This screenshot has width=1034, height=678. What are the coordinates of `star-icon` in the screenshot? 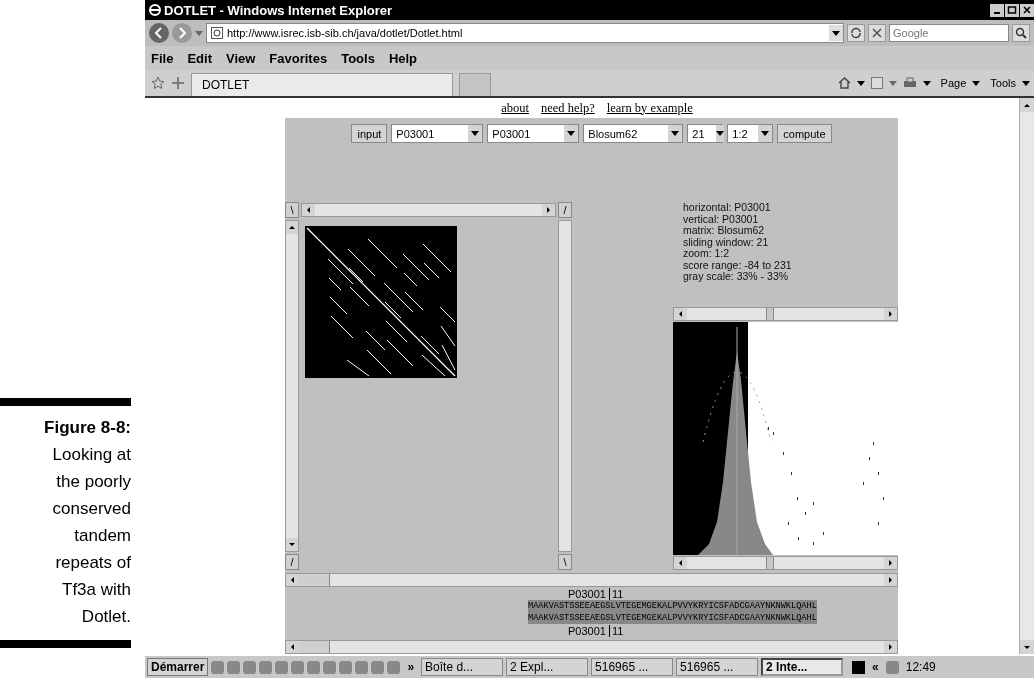 It's located at (158, 83).